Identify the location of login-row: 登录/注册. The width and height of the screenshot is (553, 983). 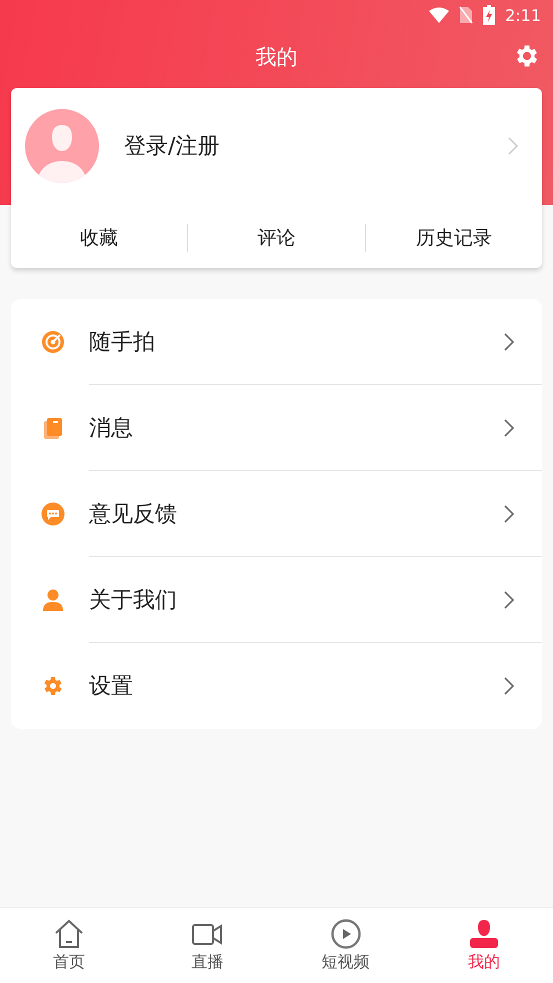
(276, 139).